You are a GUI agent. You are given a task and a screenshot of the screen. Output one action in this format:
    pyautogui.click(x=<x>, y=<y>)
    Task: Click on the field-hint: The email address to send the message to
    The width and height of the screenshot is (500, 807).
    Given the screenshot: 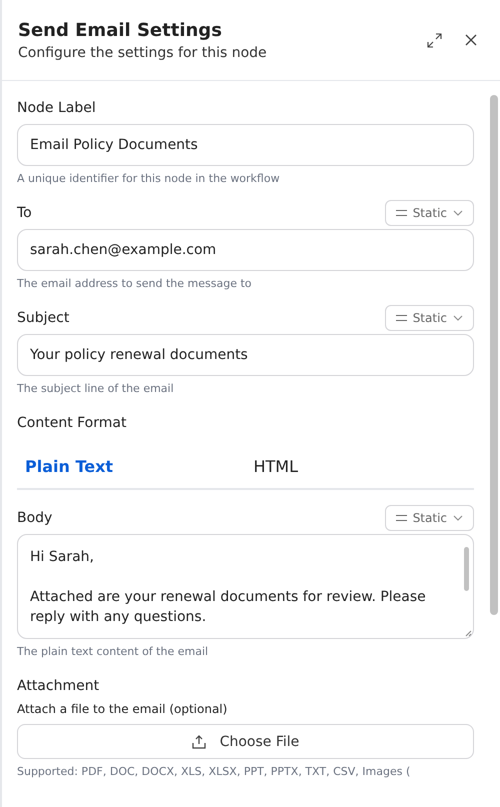 What is the action you would take?
    pyautogui.click(x=135, y=283)
    